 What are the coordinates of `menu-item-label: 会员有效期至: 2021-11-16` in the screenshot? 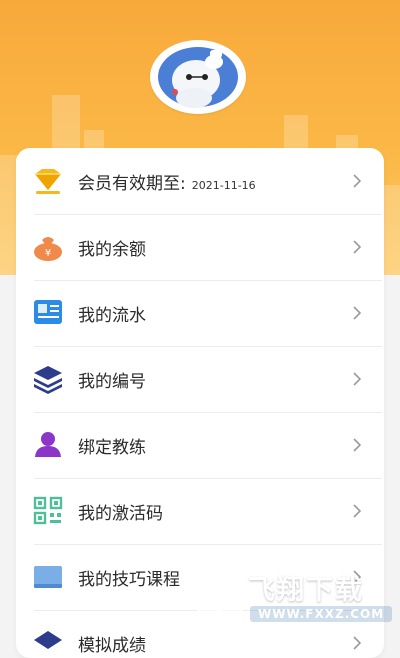 It's located at (167, 184).